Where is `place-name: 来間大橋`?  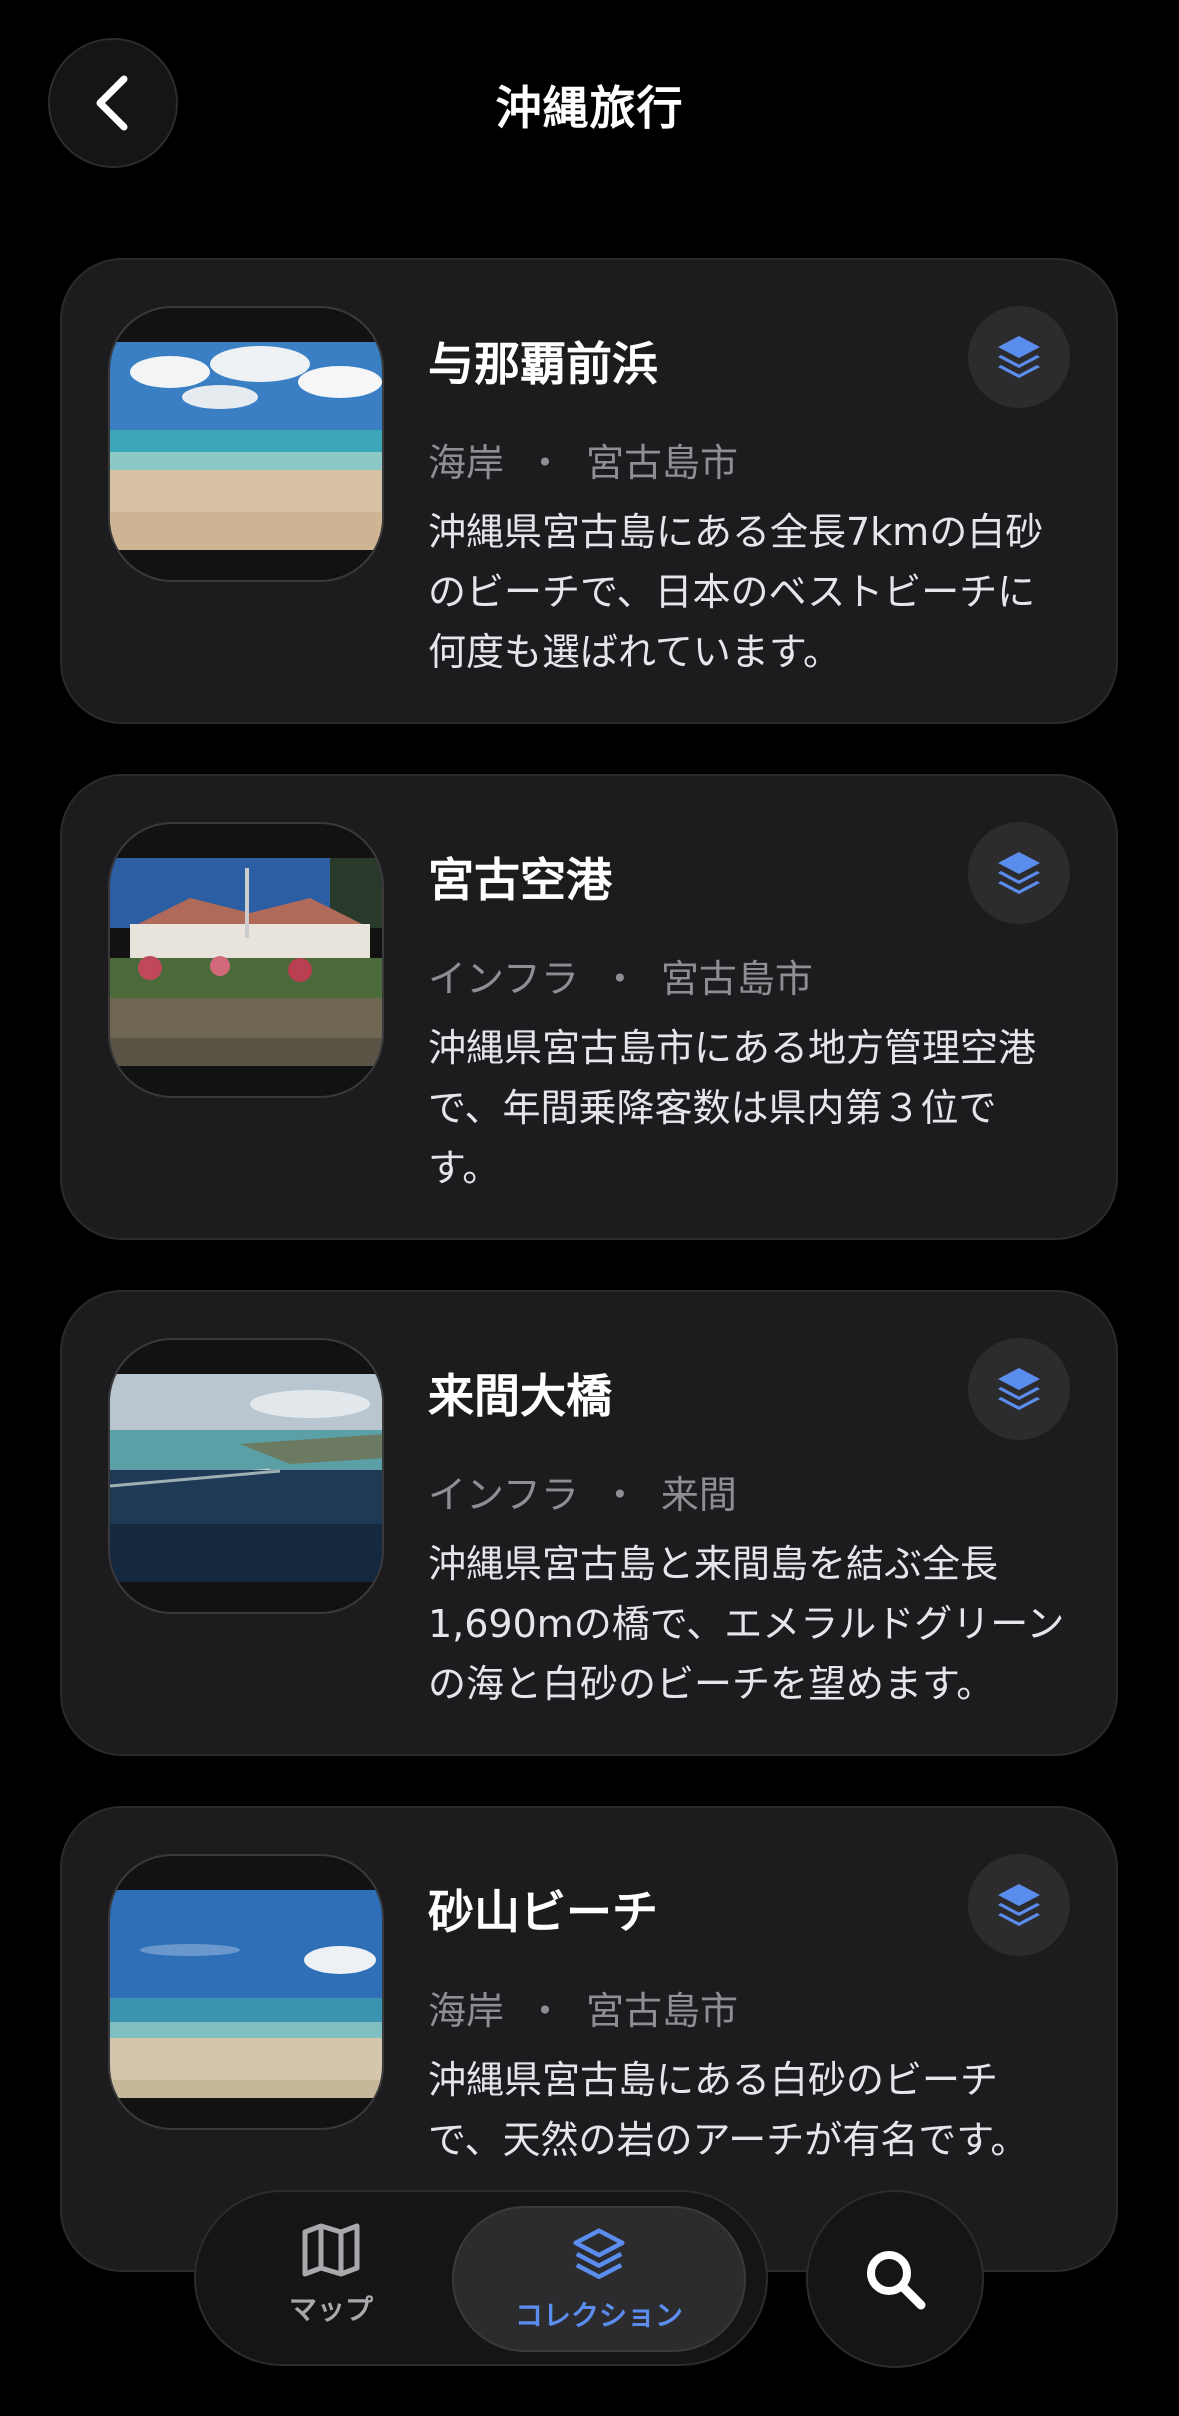 place-name: 来間大橋 is located at coordinates (520, 1396).